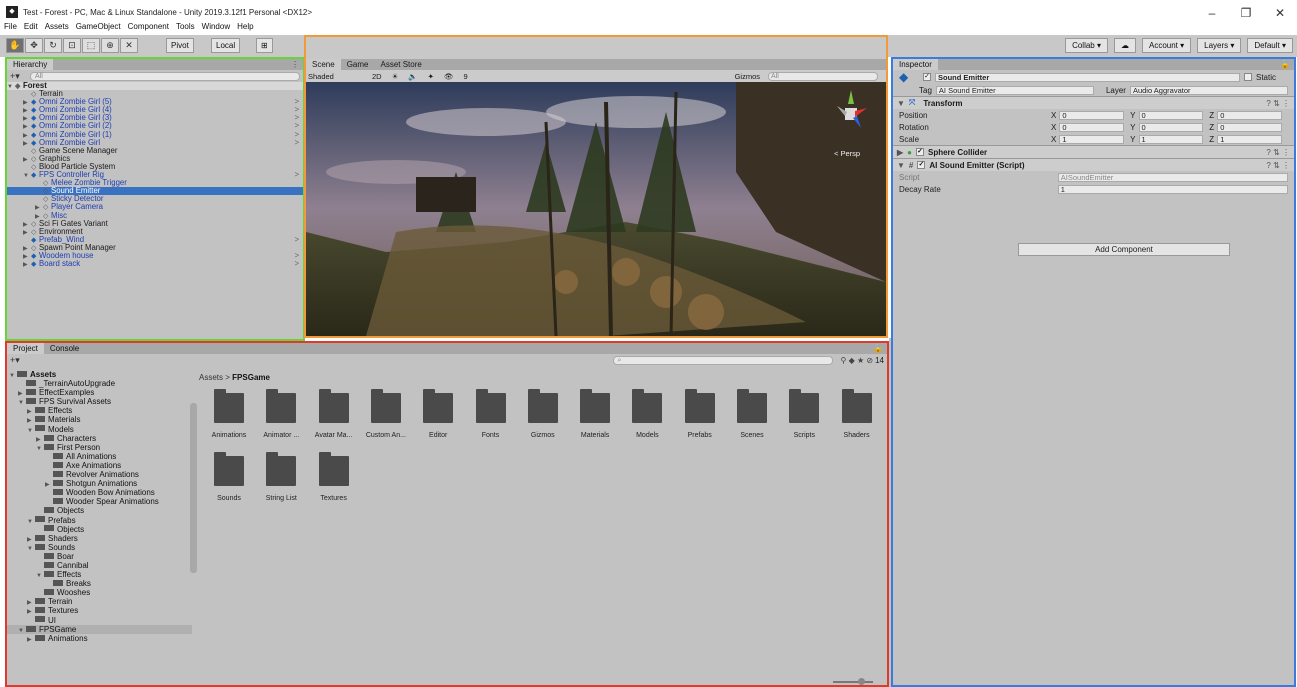  What do you see at coordinates (376, 76) in the screenshot?
I see `toggle-2d: 2D` at bounding box center [376, 76].